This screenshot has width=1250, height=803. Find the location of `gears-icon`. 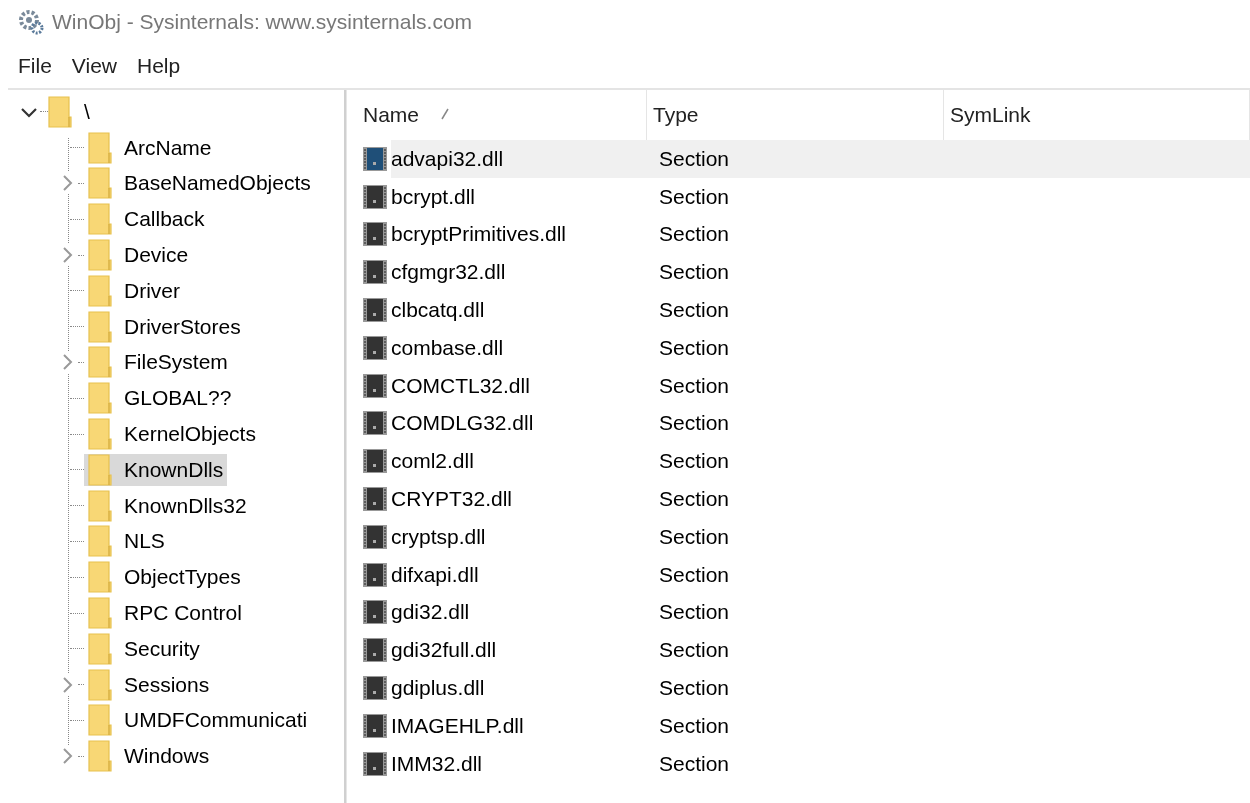

gears-icon is located at coordinates (31, 22).